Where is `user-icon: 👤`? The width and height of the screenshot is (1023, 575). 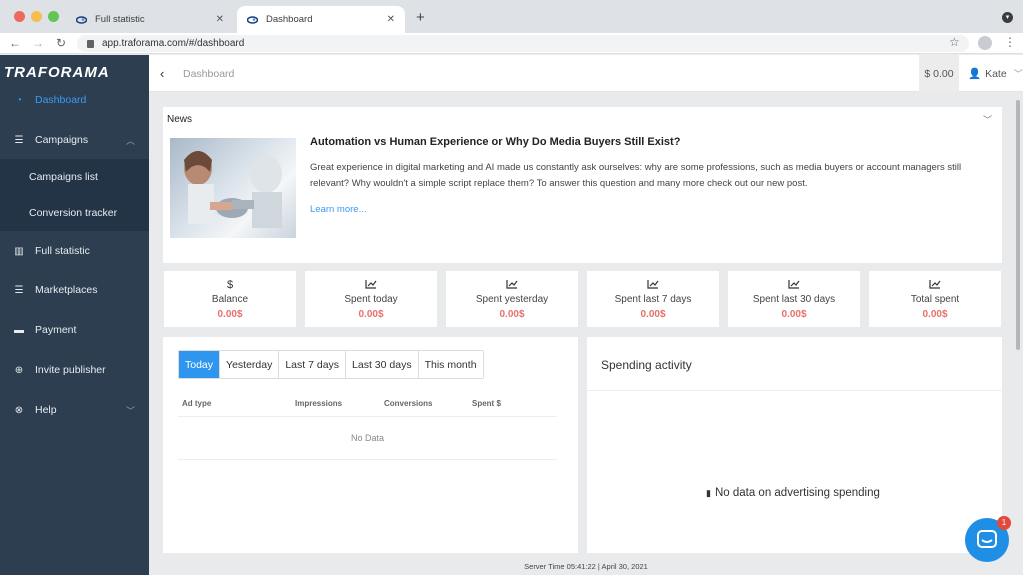
user-icon: 👤 is located at coordinates (975, 74).